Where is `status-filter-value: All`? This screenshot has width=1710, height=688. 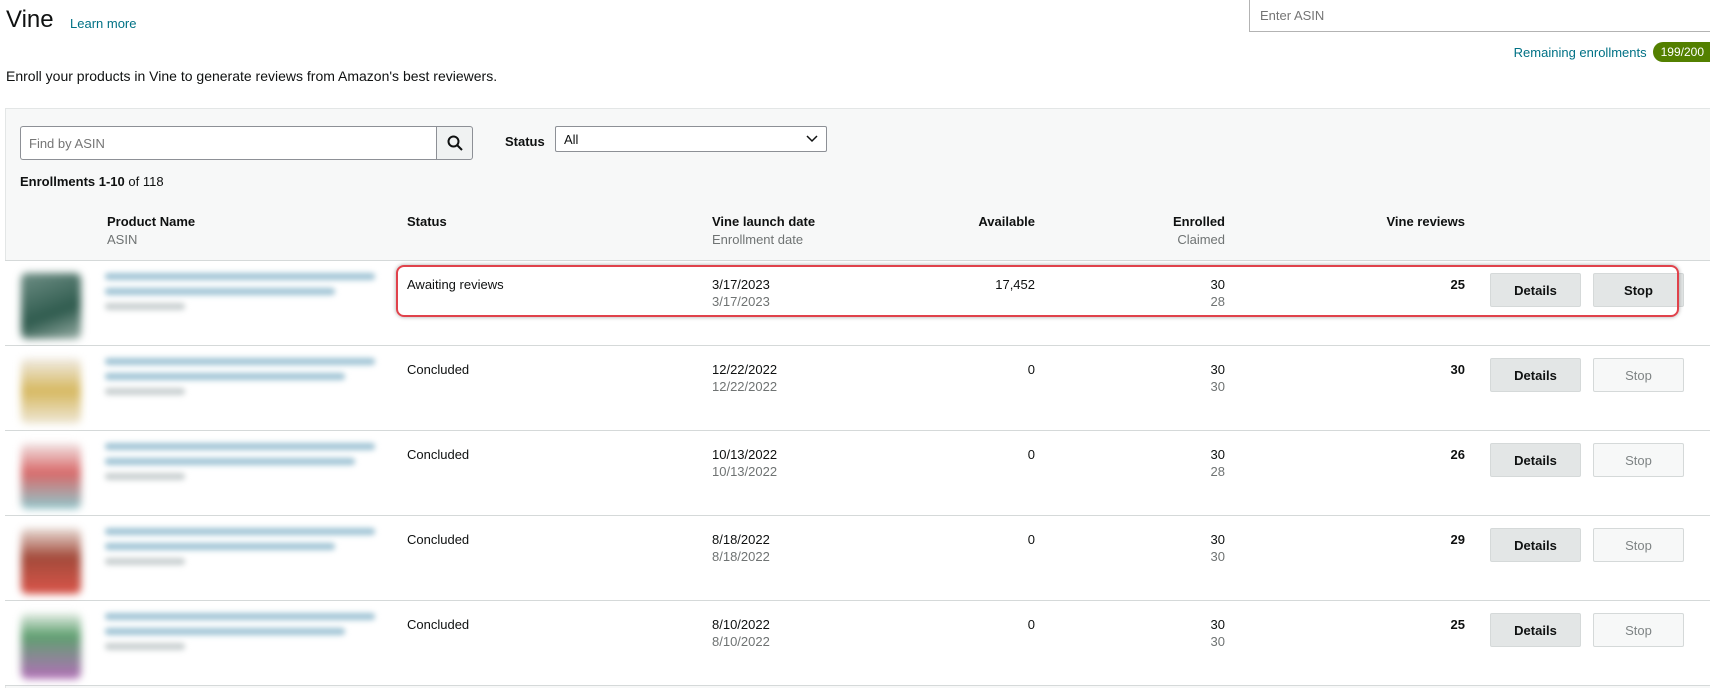
status-filter-value: All is located at coordinates (571, 139).